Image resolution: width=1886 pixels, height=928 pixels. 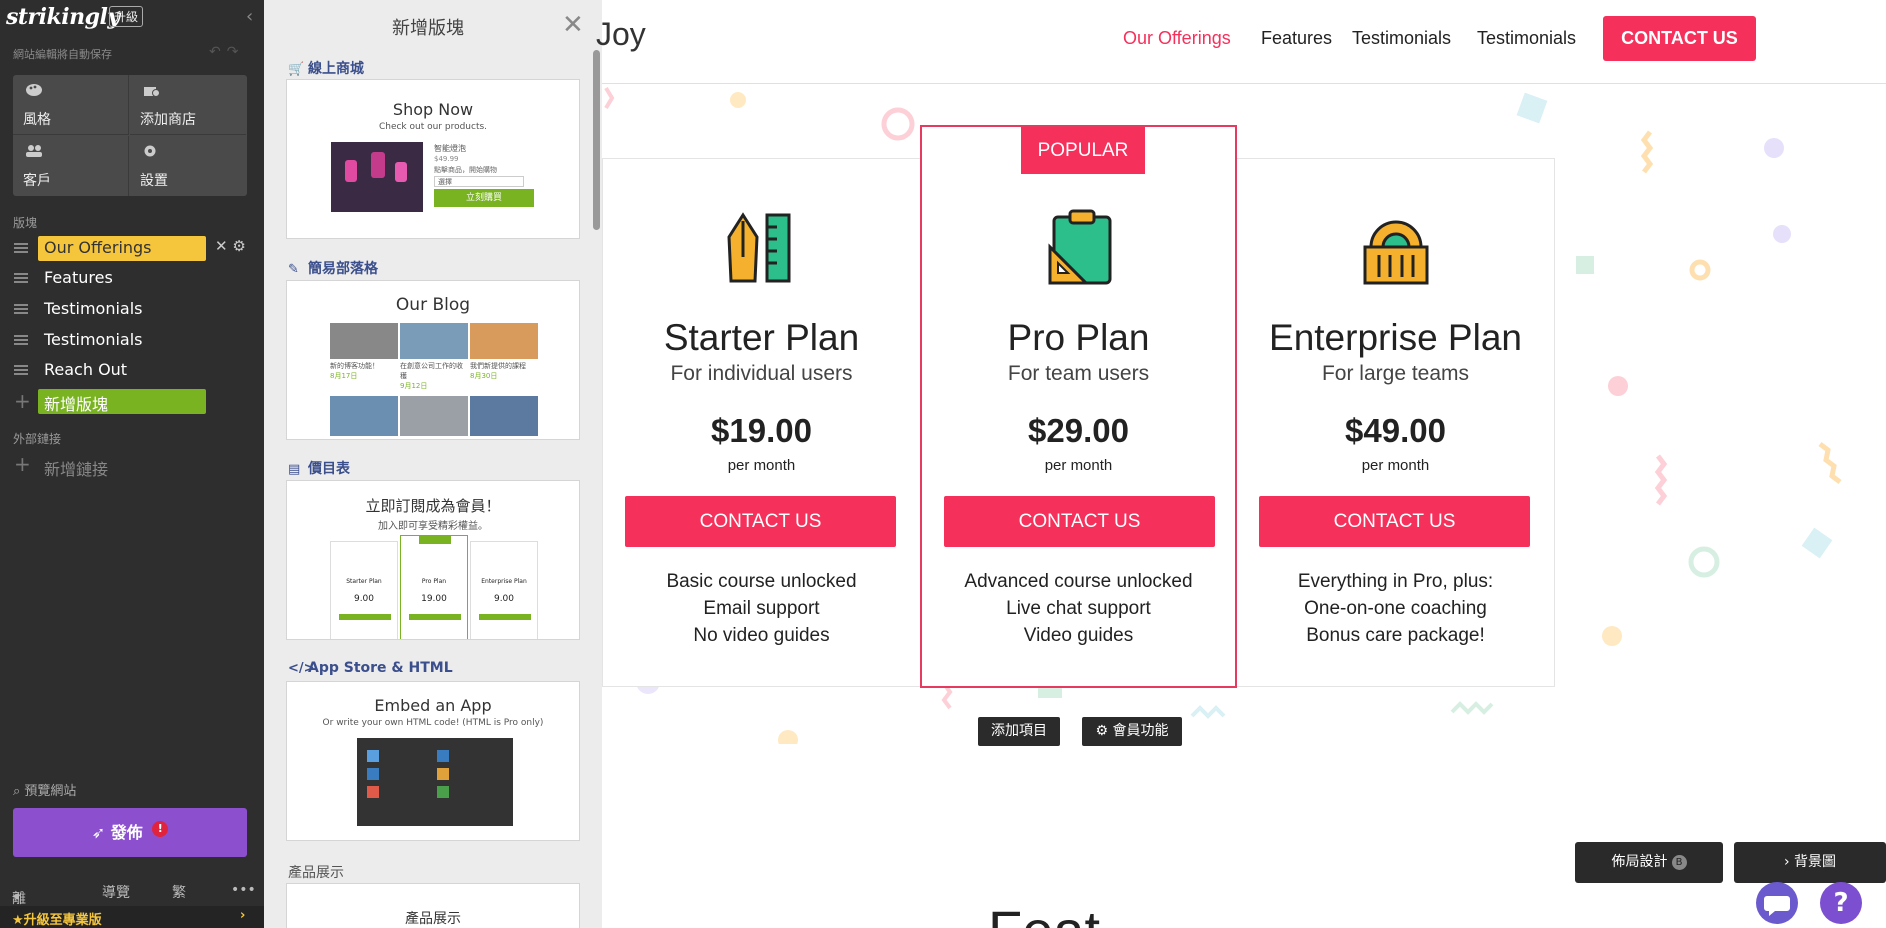 I want to click on plan-feature: One-on-one coaching, so click(x=1395, y=608).